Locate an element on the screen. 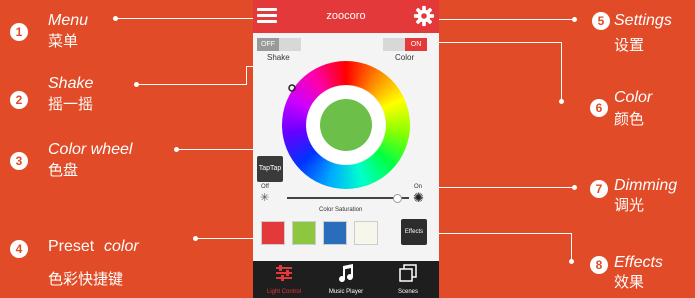  music-note-icon is located at coordinates (346, 273).